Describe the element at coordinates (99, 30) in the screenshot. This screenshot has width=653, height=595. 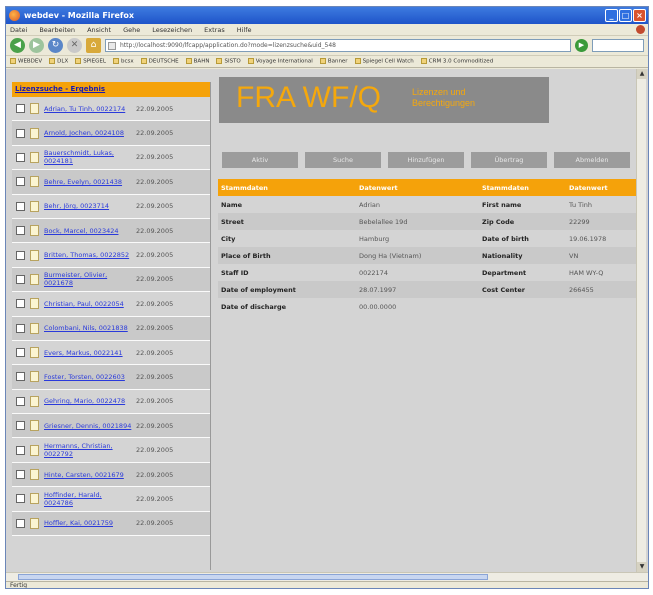
I see `menu-view: Ansicht` at that location.